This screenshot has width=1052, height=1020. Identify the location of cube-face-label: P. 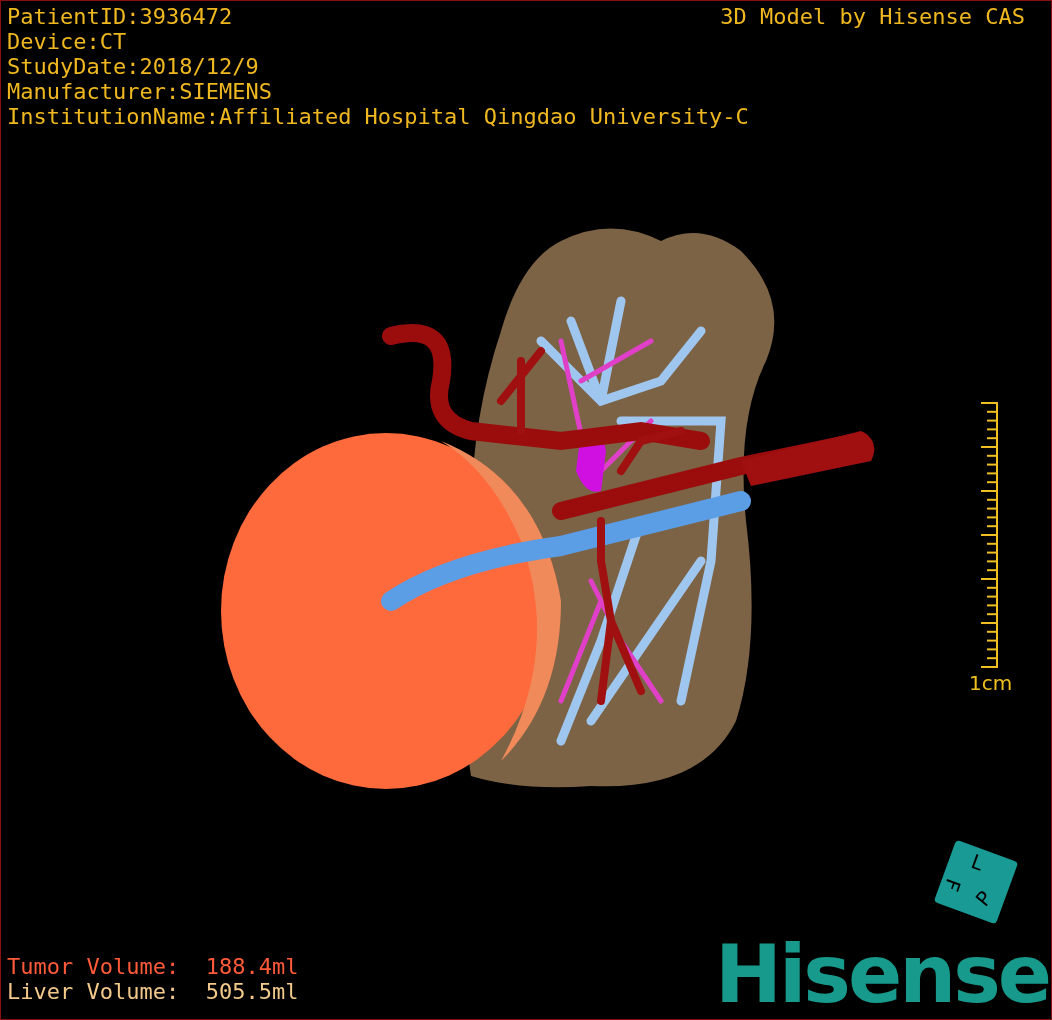
(984, 898).